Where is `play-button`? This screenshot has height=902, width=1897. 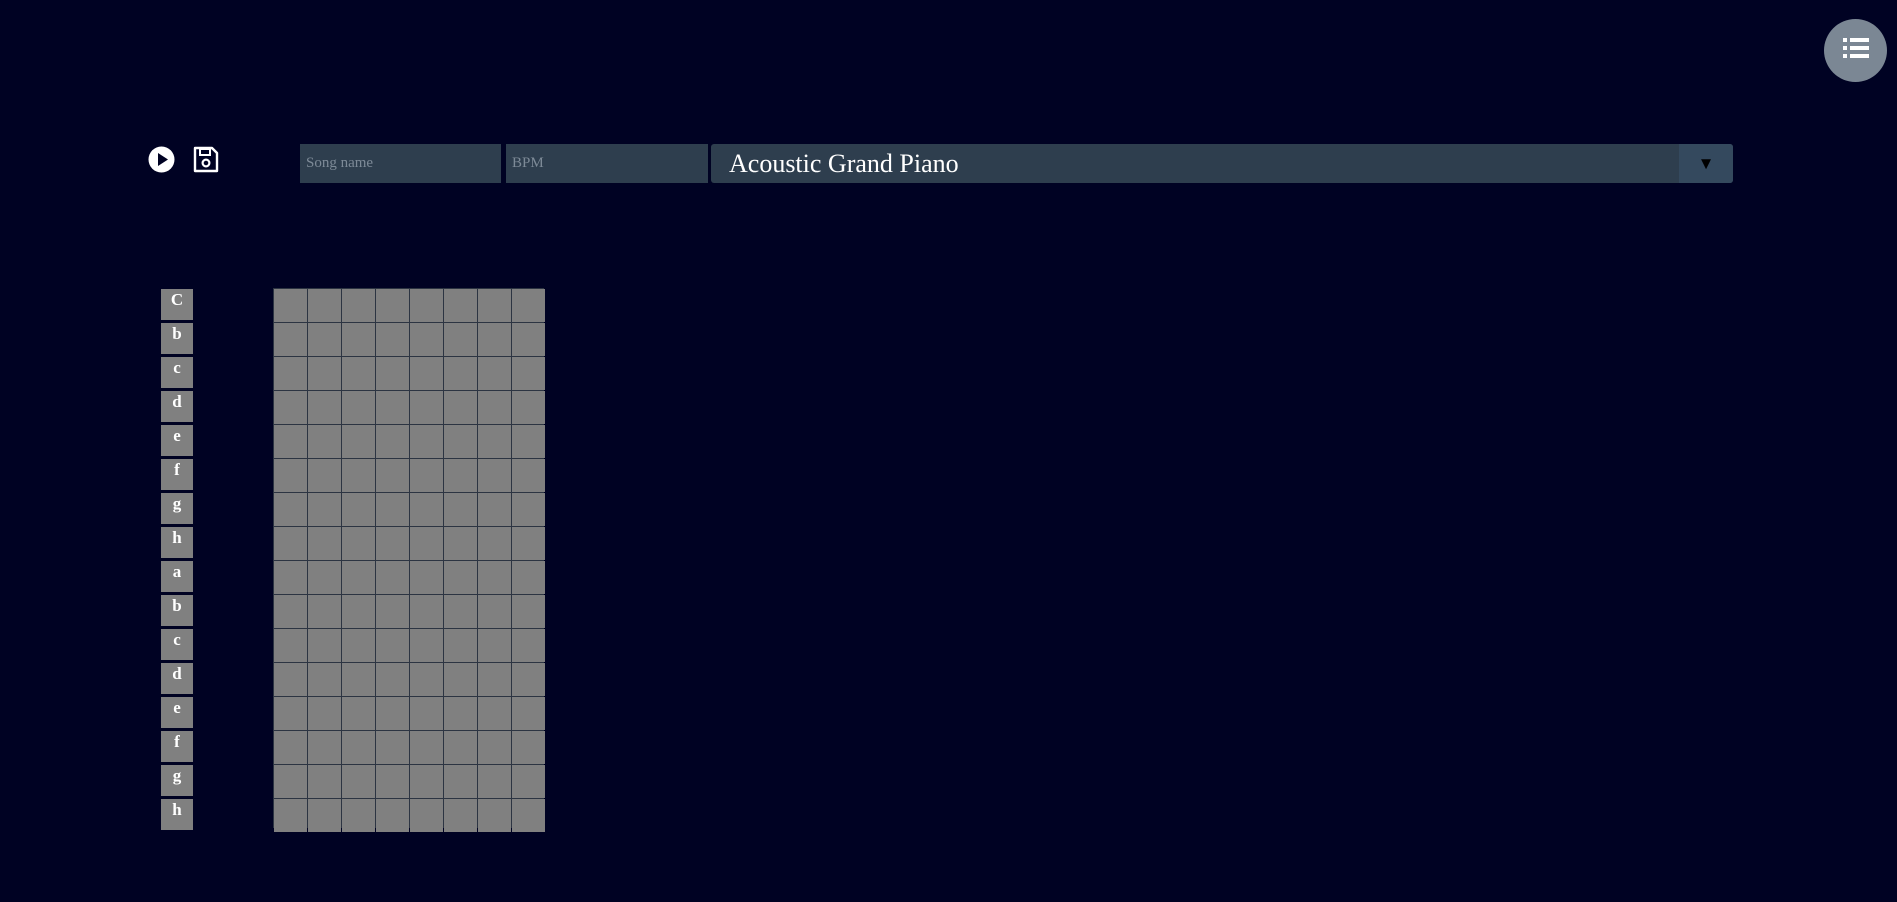 play-button is located at coordinates (161, 159).